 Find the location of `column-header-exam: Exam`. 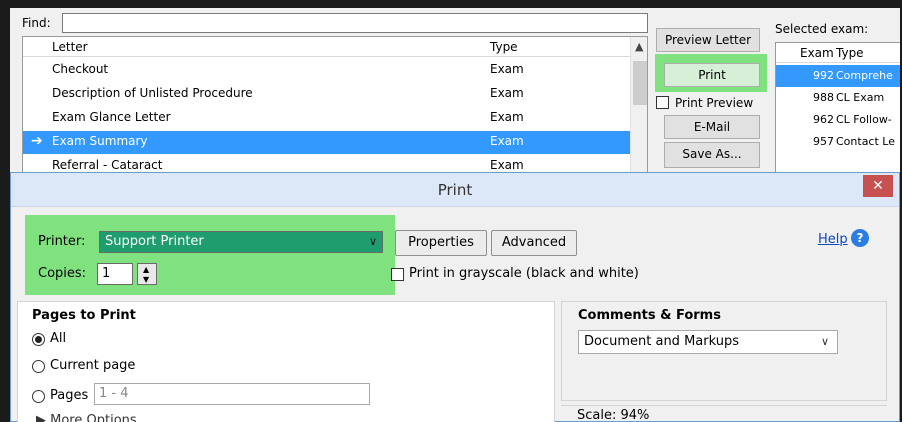

column-header-exam: Exam is located at coordinates (817, 53).